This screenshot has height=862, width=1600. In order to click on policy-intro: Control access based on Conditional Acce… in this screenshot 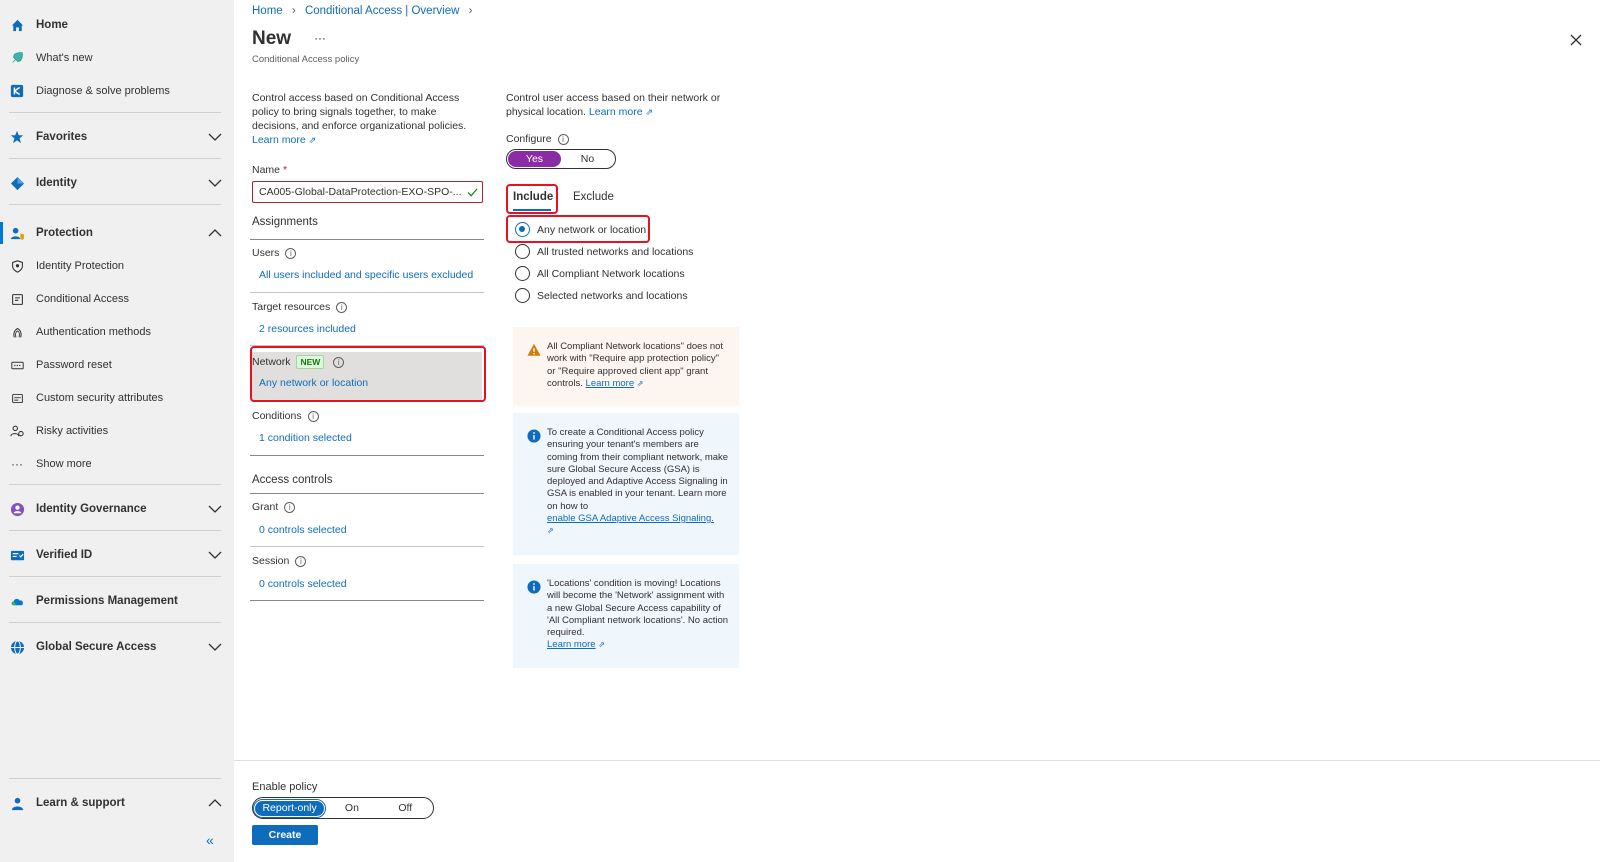, I will do `click(366, 119)`.